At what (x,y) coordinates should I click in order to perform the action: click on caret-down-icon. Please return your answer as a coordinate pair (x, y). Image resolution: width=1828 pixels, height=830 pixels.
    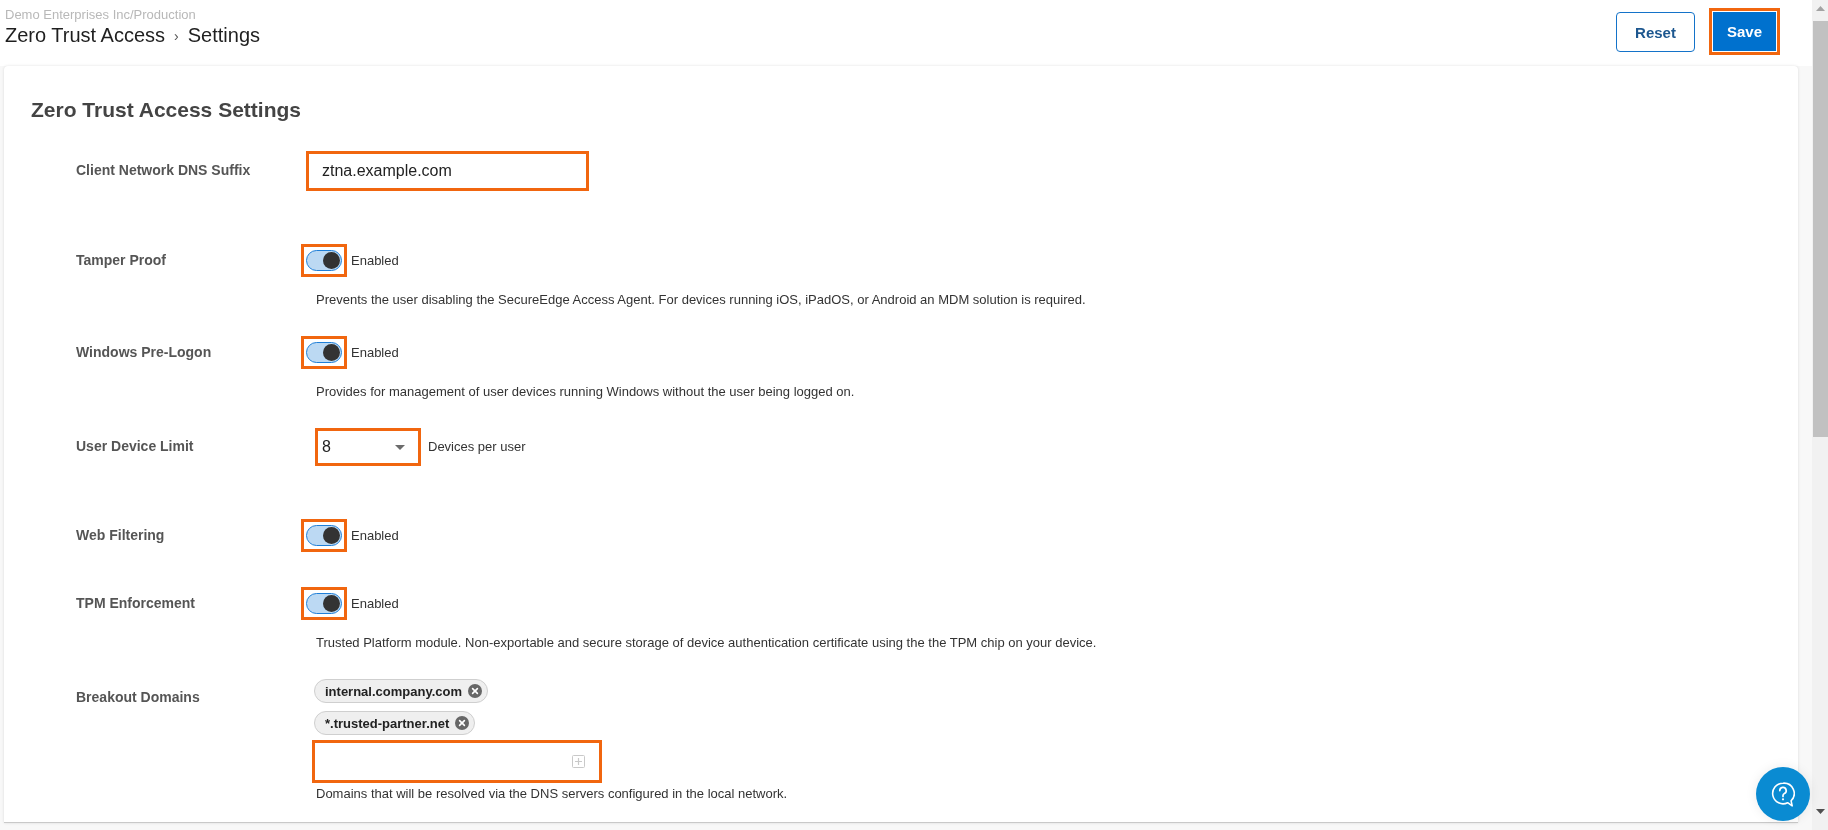
    Looking at the image, I should click on (400, 447).